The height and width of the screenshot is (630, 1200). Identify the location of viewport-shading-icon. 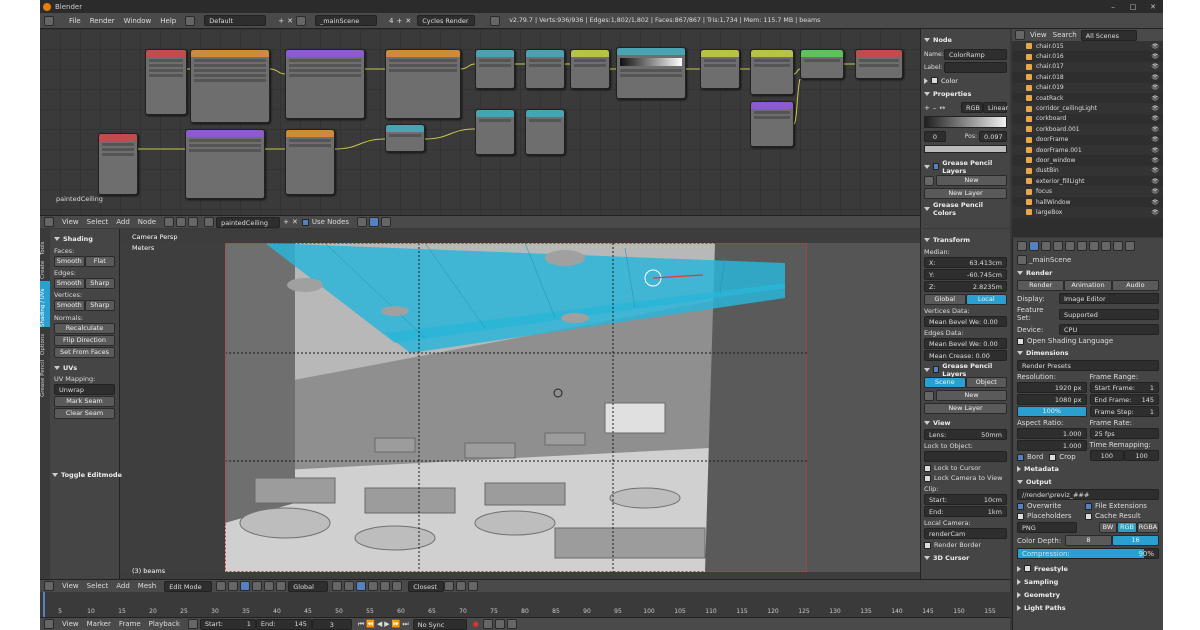
(221, 586).